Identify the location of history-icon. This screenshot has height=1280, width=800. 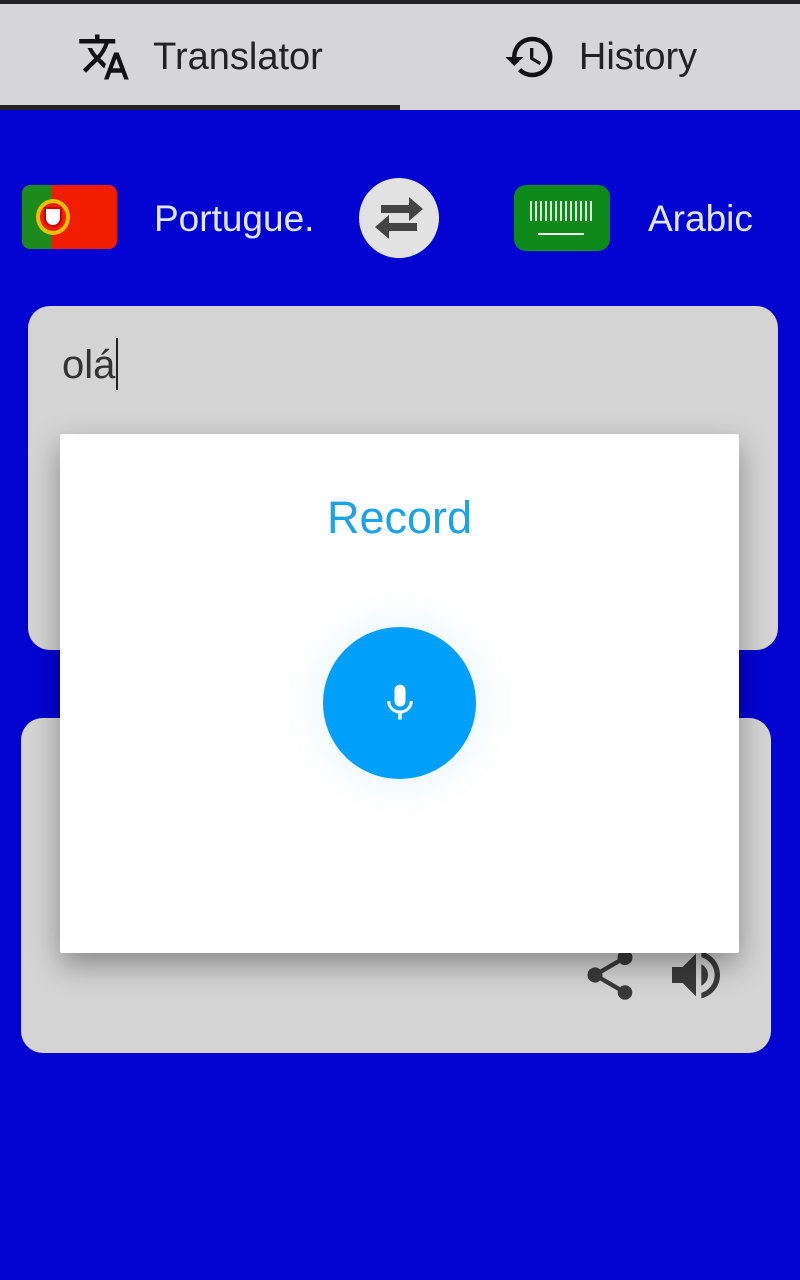
(529, 57).